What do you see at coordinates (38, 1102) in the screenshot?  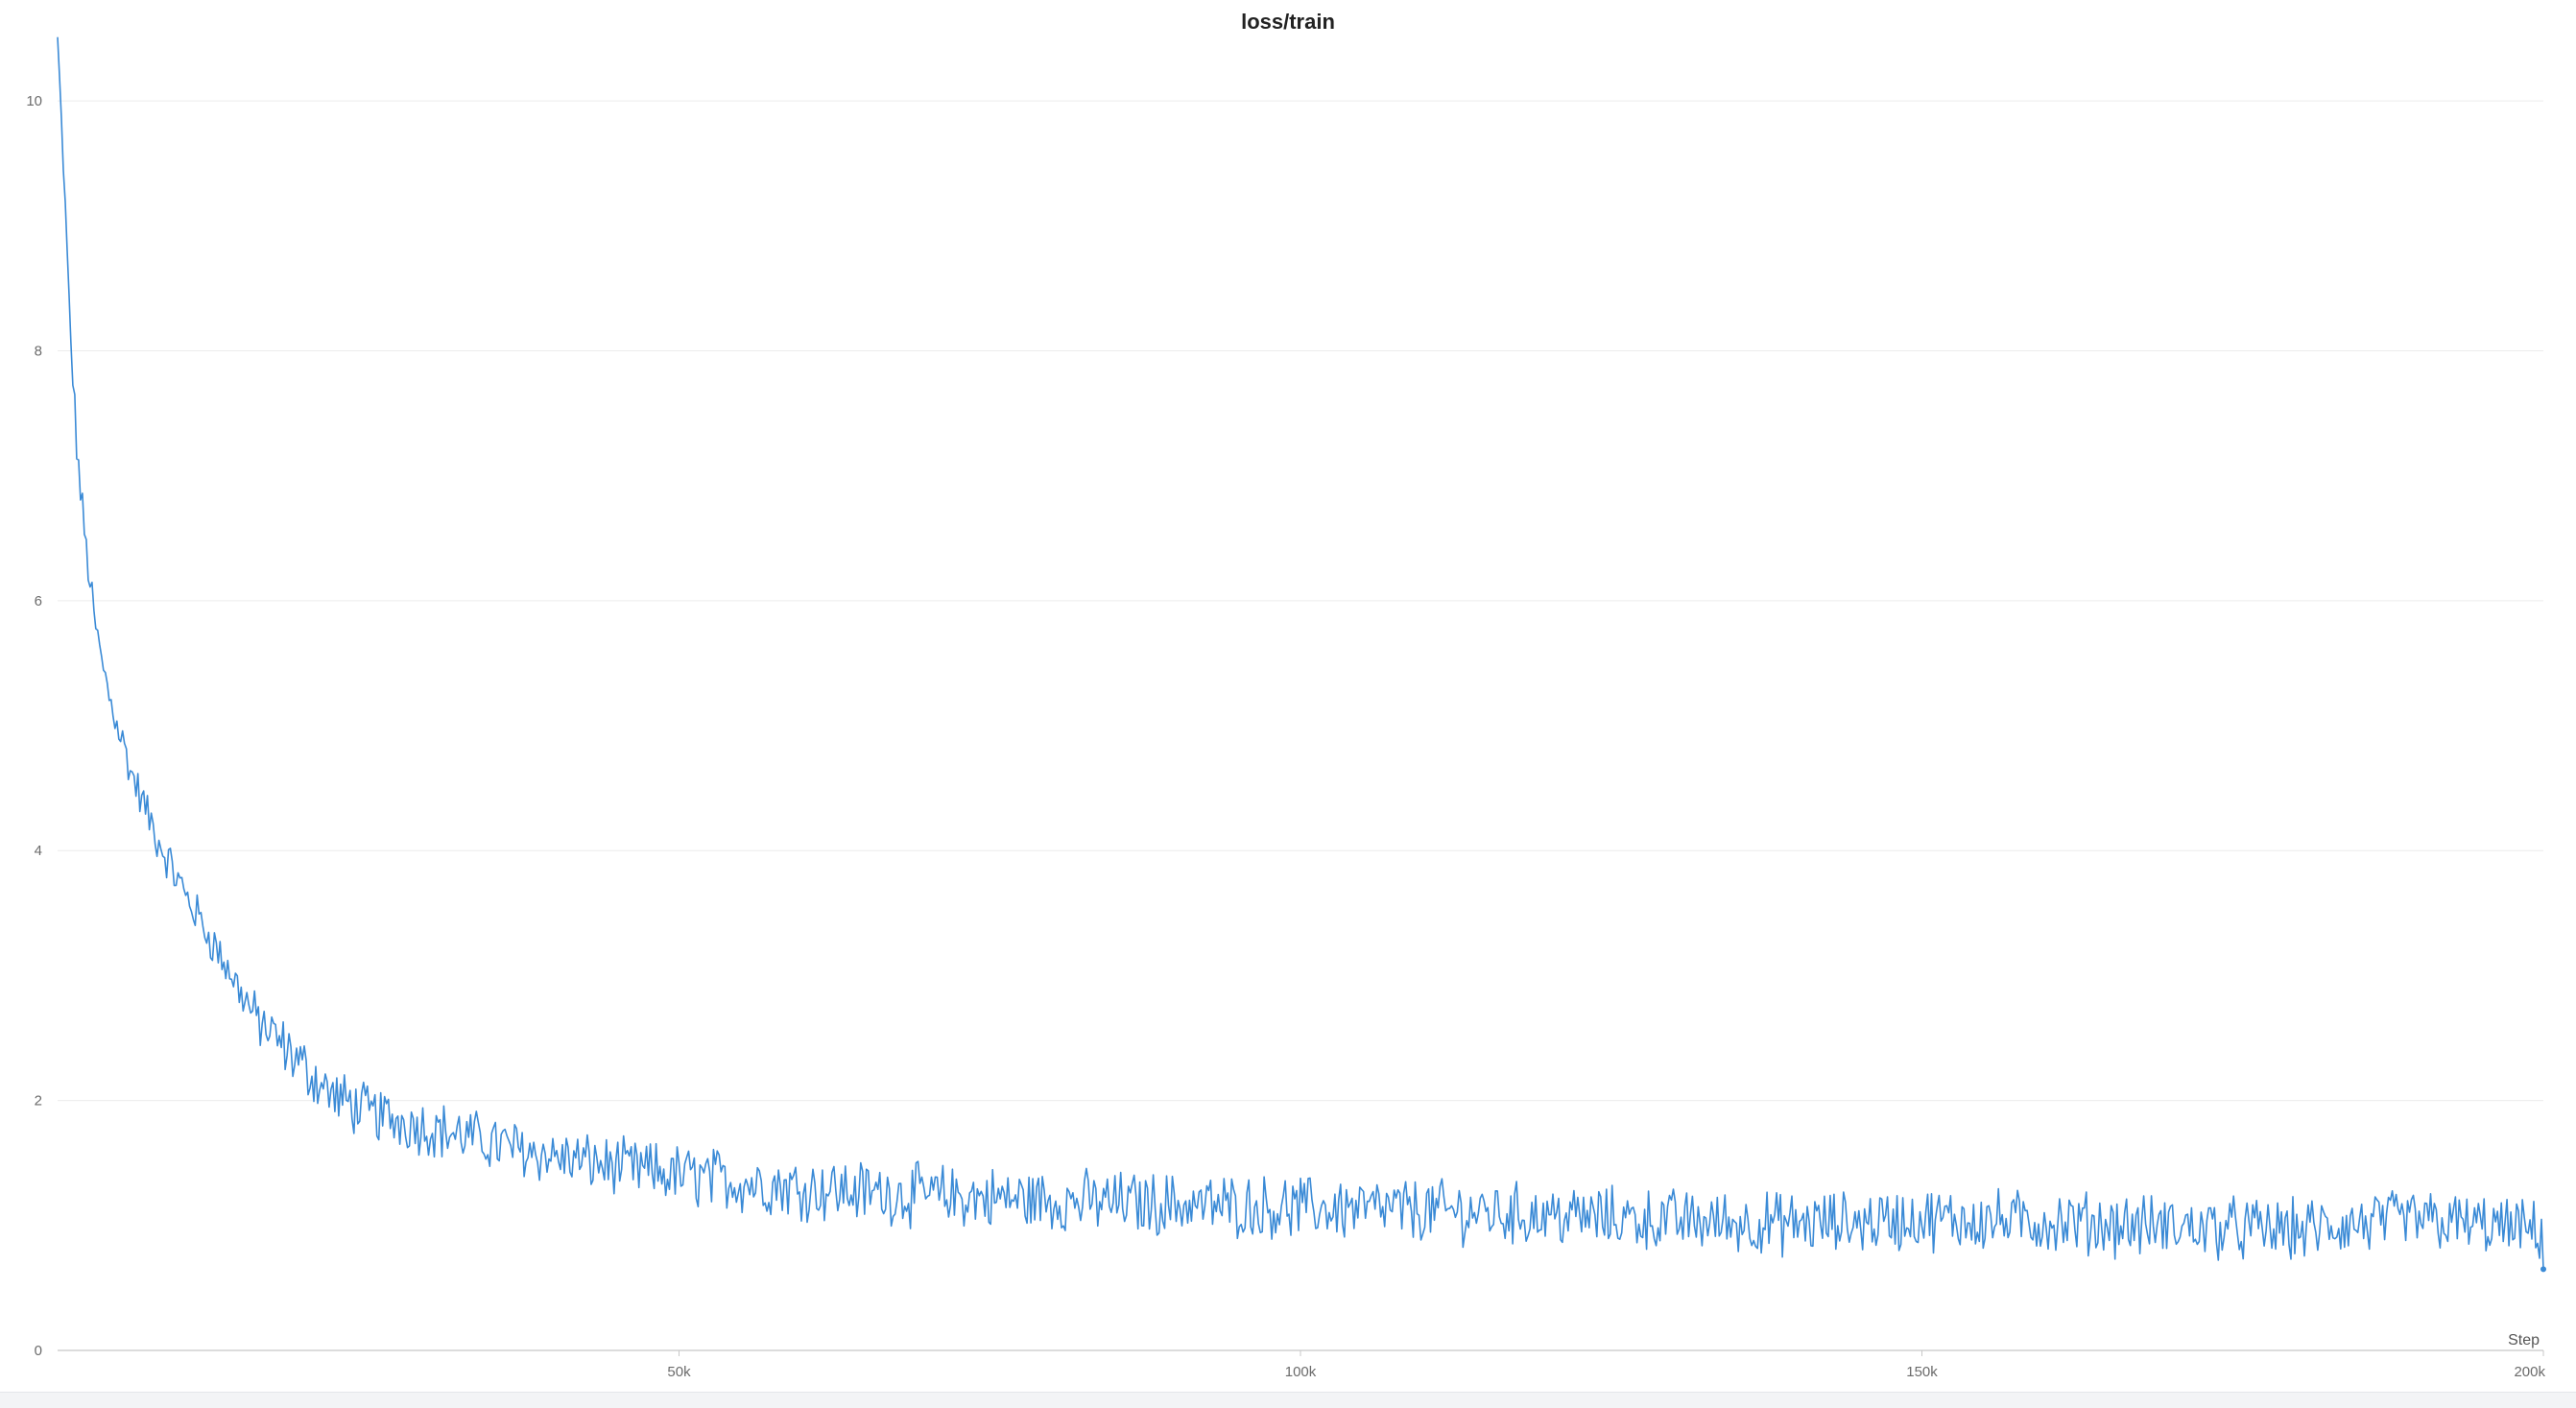 I see `y-tick-label: 2` at bounding box center [38, 1102].